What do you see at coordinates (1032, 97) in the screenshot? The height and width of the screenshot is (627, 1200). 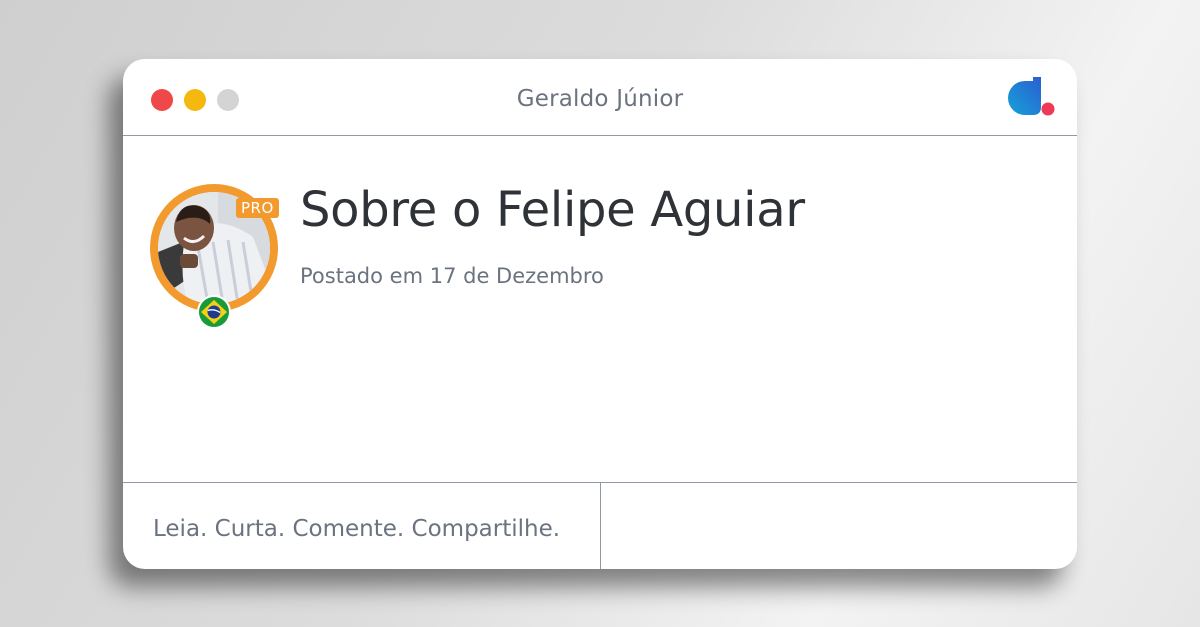 I see `brand-logo-icon` at bounding box center [1032, 97].